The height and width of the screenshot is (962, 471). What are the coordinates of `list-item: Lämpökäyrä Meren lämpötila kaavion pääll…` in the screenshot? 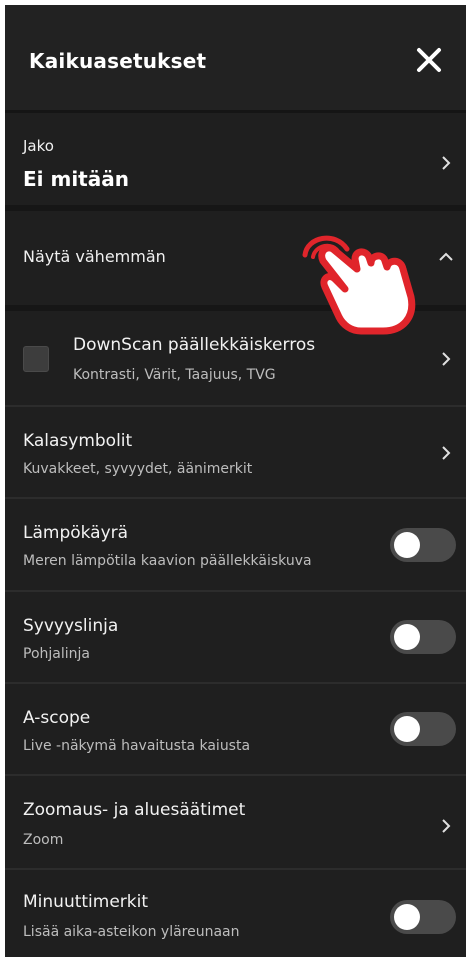 It's located at (235, 545).